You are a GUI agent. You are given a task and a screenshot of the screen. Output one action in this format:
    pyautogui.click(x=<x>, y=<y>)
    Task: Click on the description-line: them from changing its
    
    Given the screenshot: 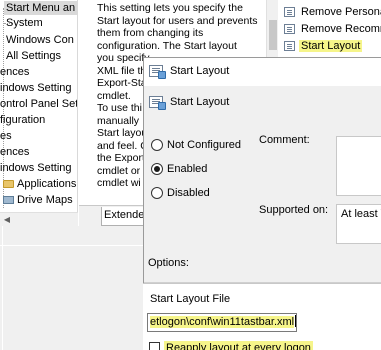 What is the action you would take?
    pyautogui.click(x=150, y=33)
    